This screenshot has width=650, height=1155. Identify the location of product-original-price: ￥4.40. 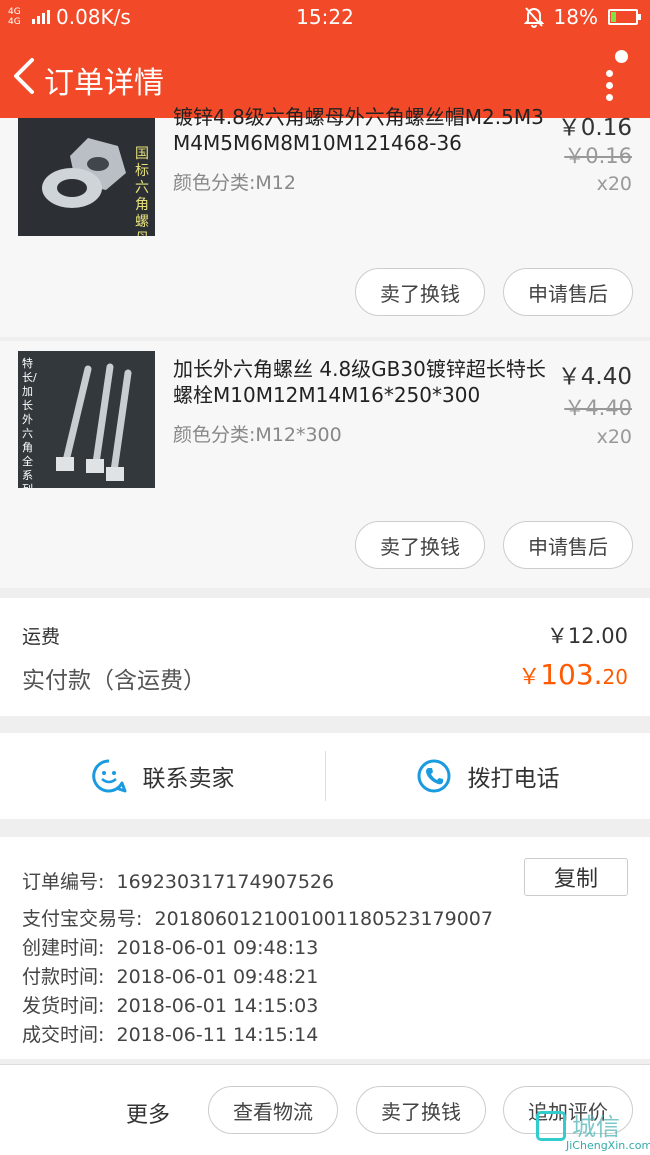
(598, 408).